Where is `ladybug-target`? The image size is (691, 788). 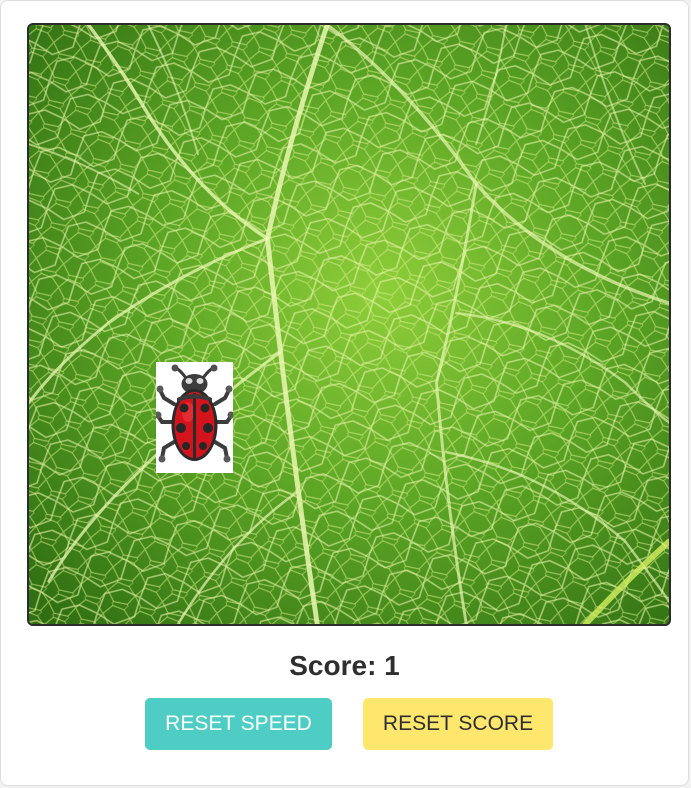
ladybug-target is located at coordinates (194, 417).